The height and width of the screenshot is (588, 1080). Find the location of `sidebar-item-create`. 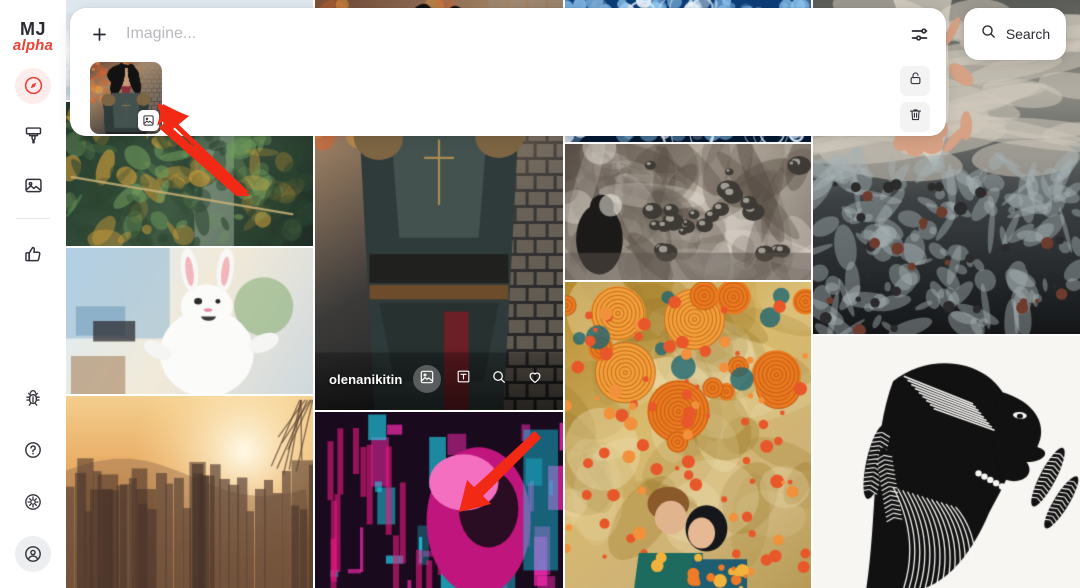

sidebar-item-create is located at coordinates (33, 136).